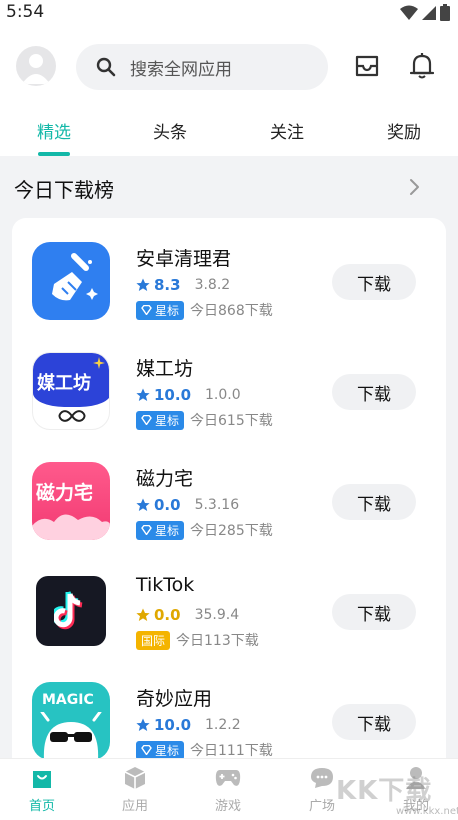  I want to click on app-rating: 10.0 1.2.2, so click(188, 725).